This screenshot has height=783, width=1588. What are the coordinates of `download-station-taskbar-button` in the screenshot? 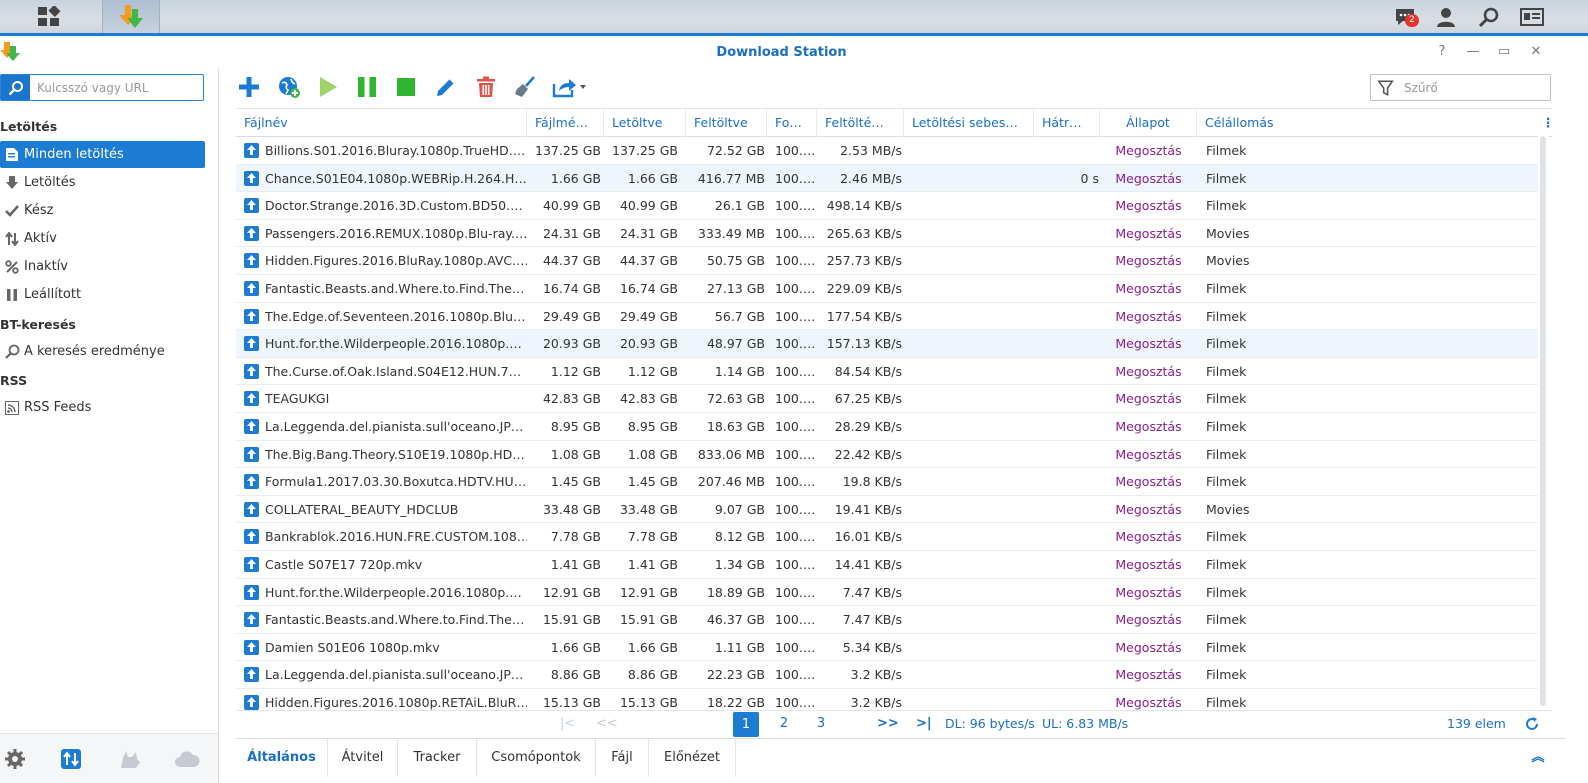 It's located at (131, 16).